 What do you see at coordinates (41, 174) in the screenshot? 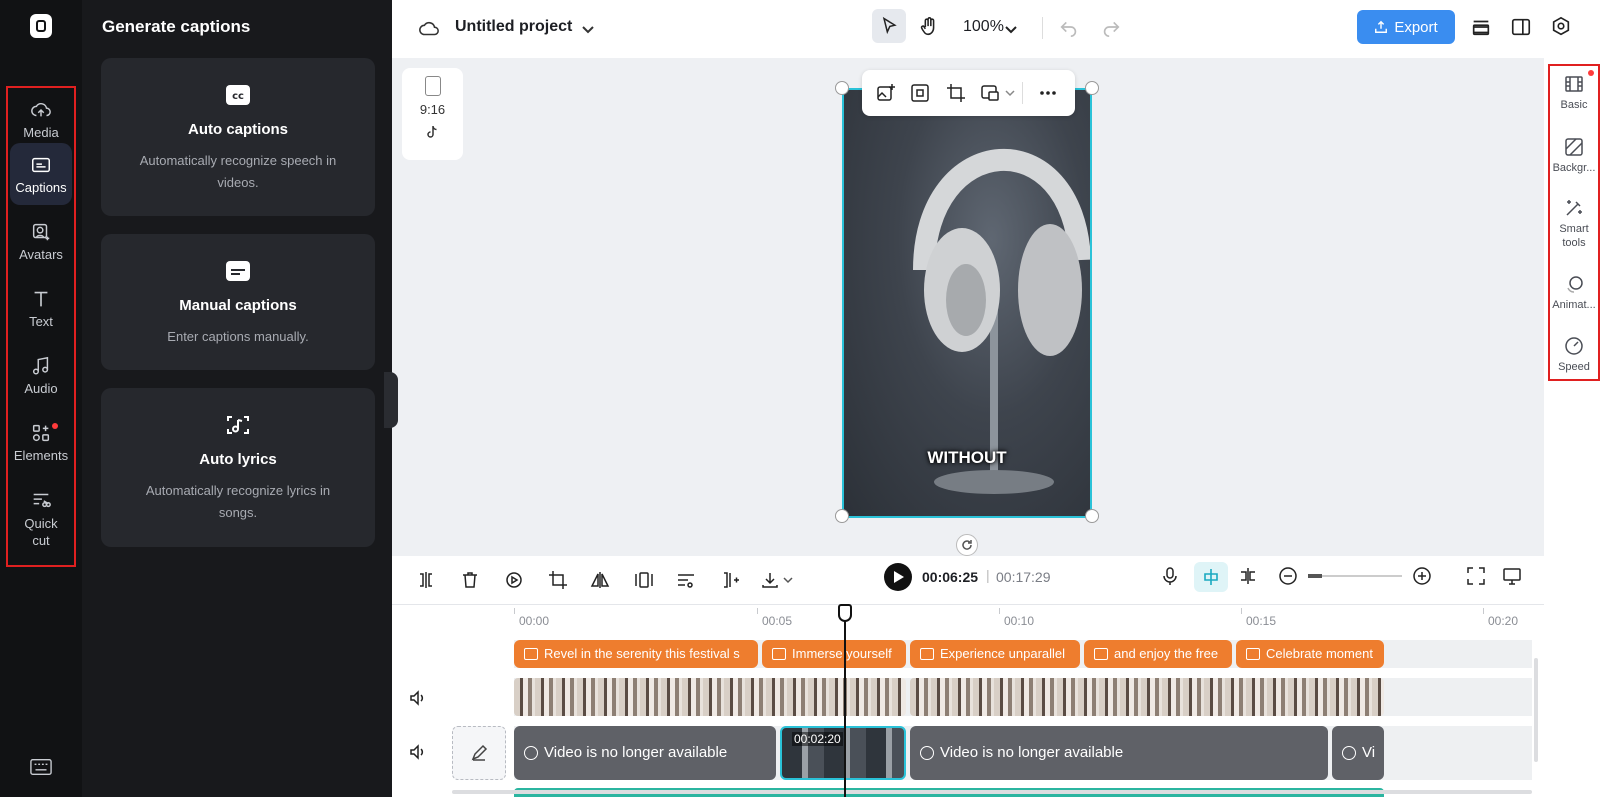
I see `rail-item-captions: Captions` at bounding box center [41, 174].